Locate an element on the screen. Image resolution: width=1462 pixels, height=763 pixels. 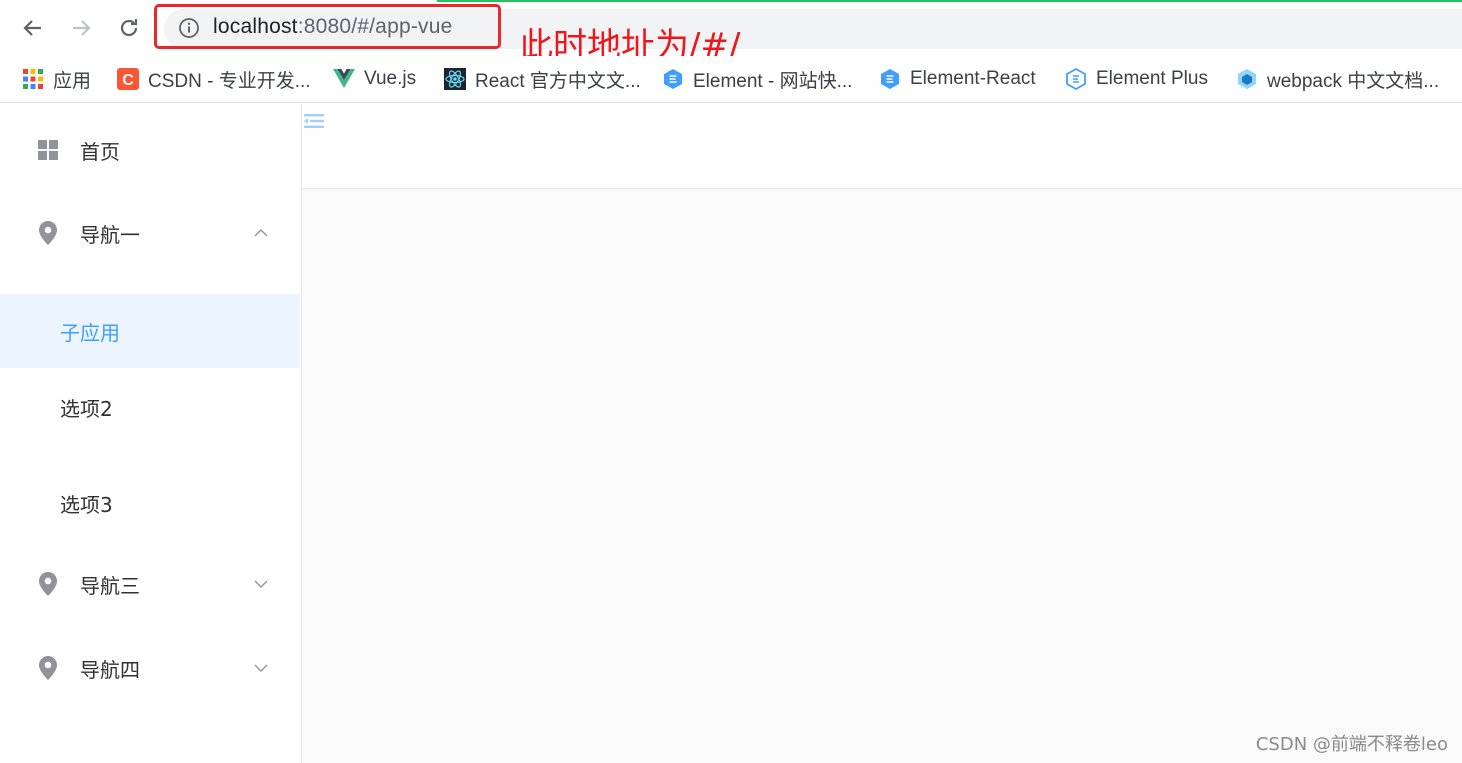
menu-item-nav3: 导航三 is located at coordinates (150, 584).